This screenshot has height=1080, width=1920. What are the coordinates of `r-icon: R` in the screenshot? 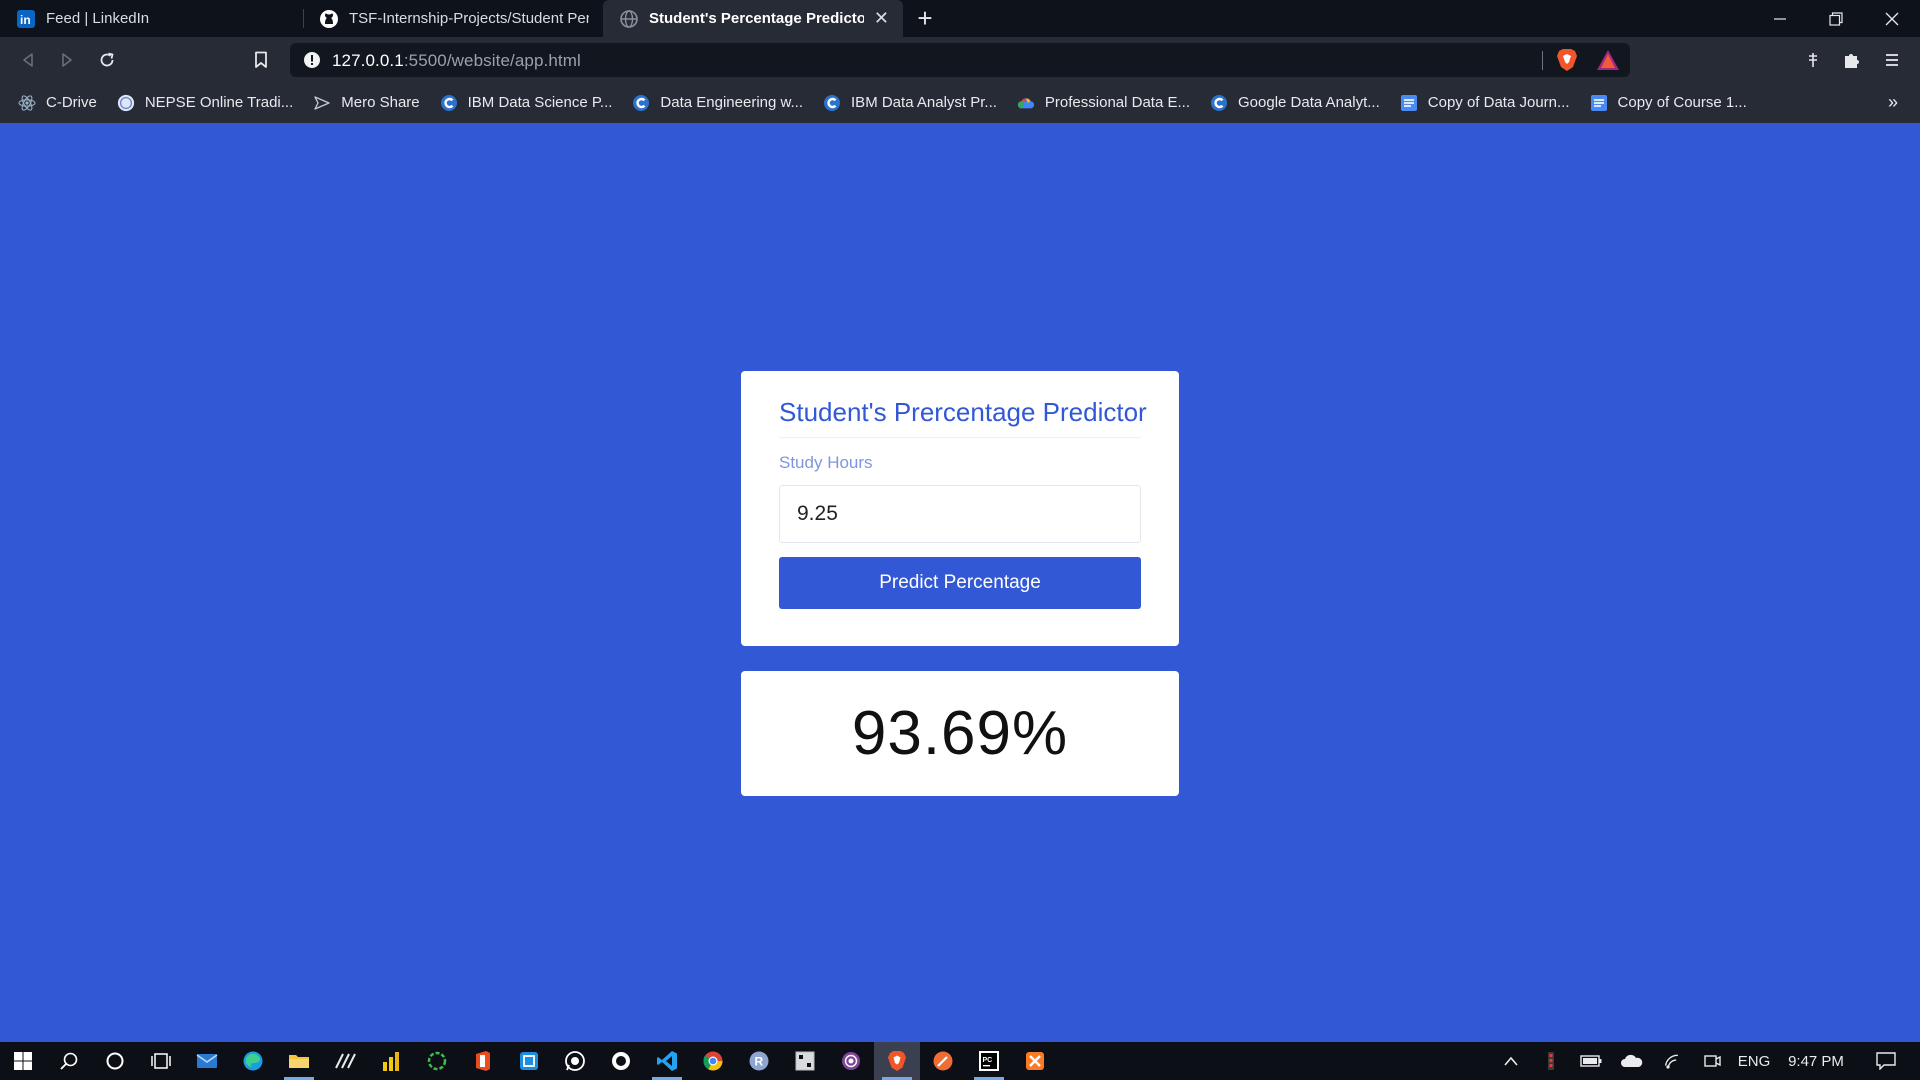 It's located at (759, 1061).